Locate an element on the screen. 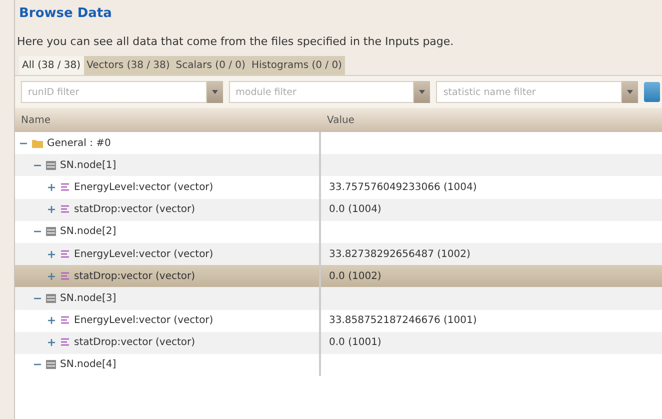  node-label: SN.node[4] is located at coordinates (88, 364).